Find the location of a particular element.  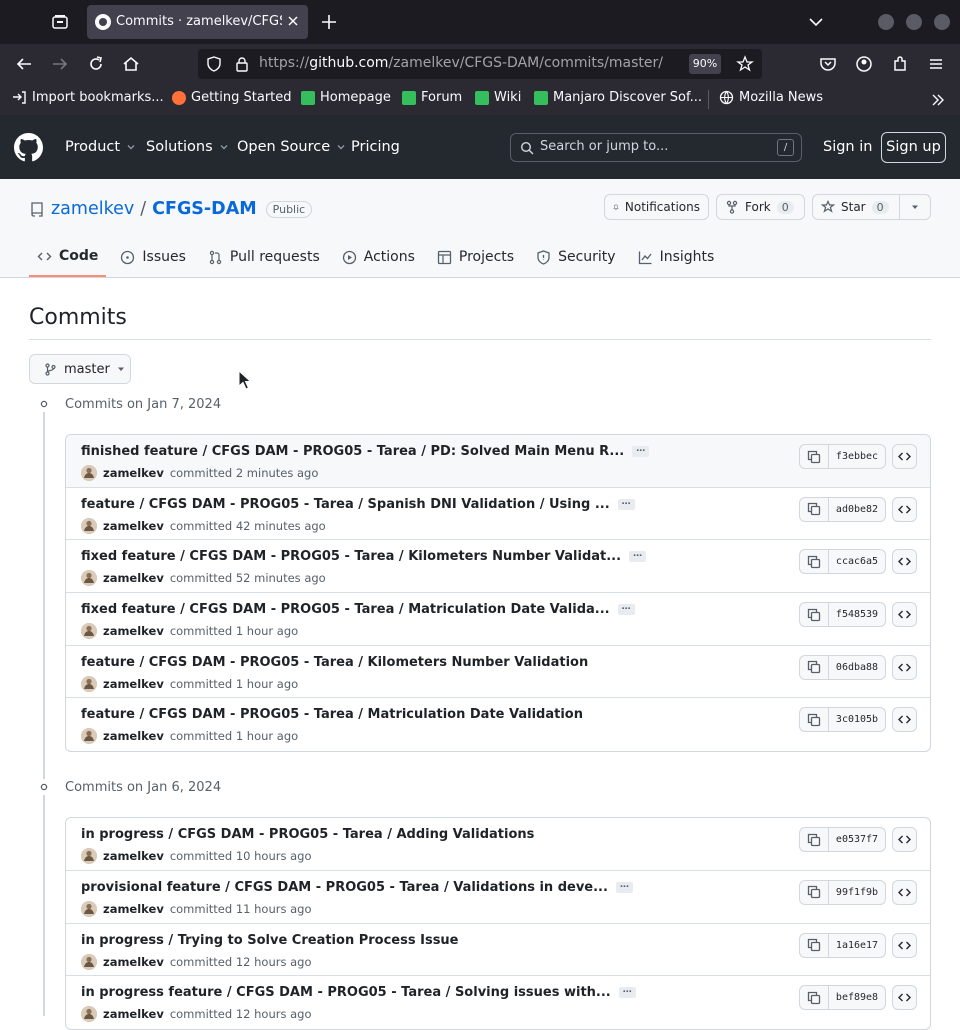

sign-up-button: Sign up is located at coordinates (913, 147).